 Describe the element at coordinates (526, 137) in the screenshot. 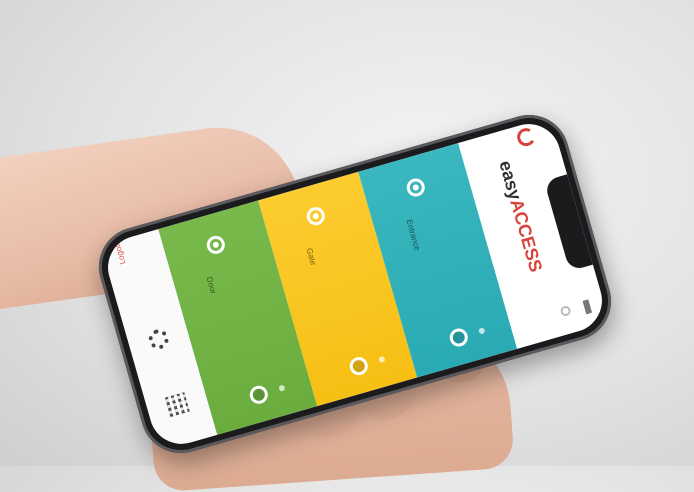

I see `brand-logo-icon` at that location.